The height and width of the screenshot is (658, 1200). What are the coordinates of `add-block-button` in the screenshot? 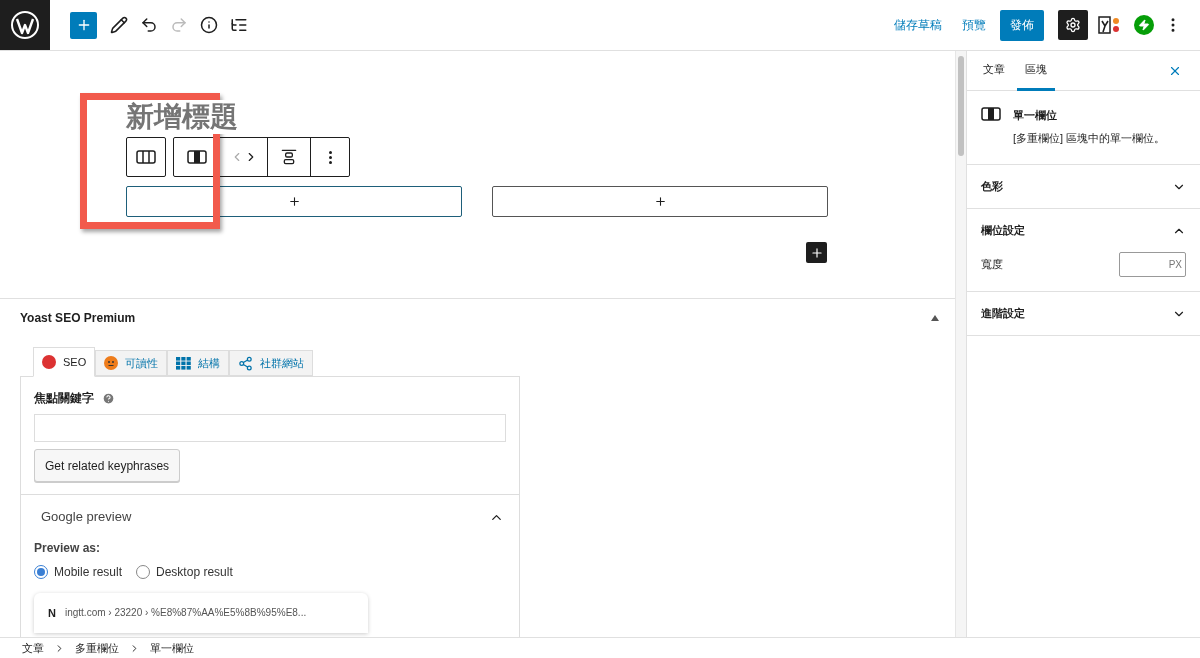 It's located at (83, 25).